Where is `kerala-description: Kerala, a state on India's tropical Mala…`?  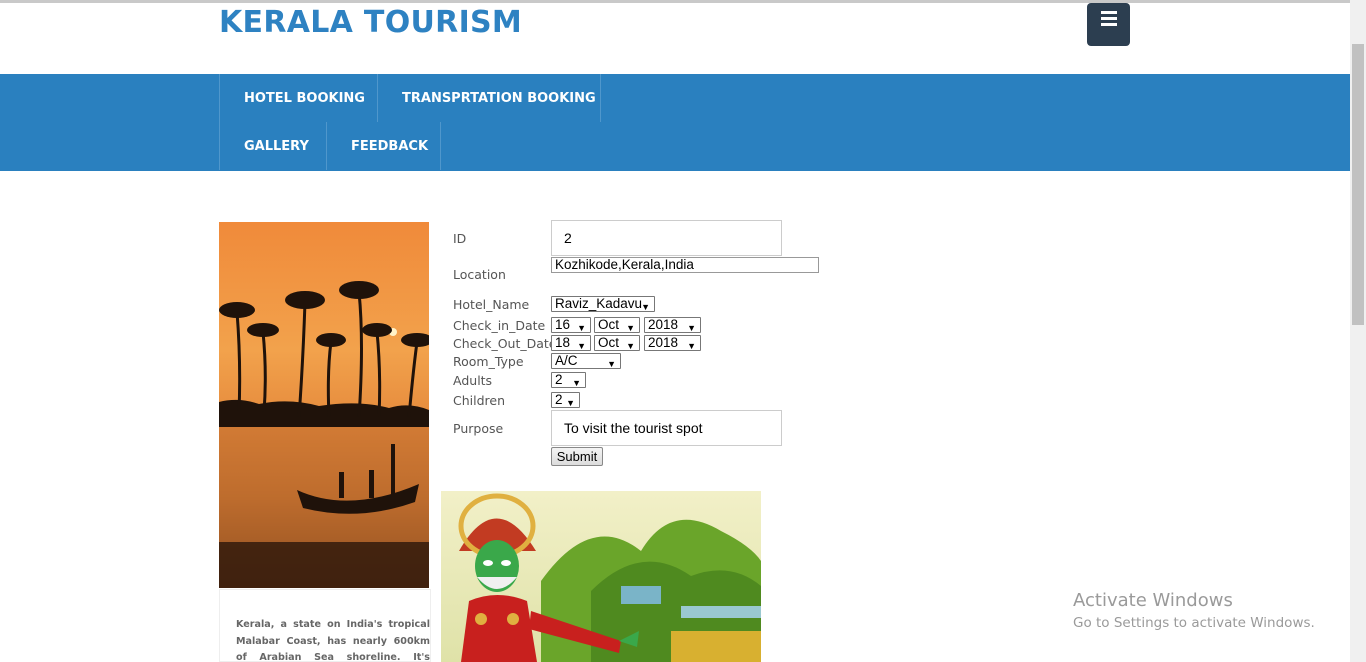
kerala-description: Kerala, a state on India's tropical Mala… is located at coordinates (325, 625).